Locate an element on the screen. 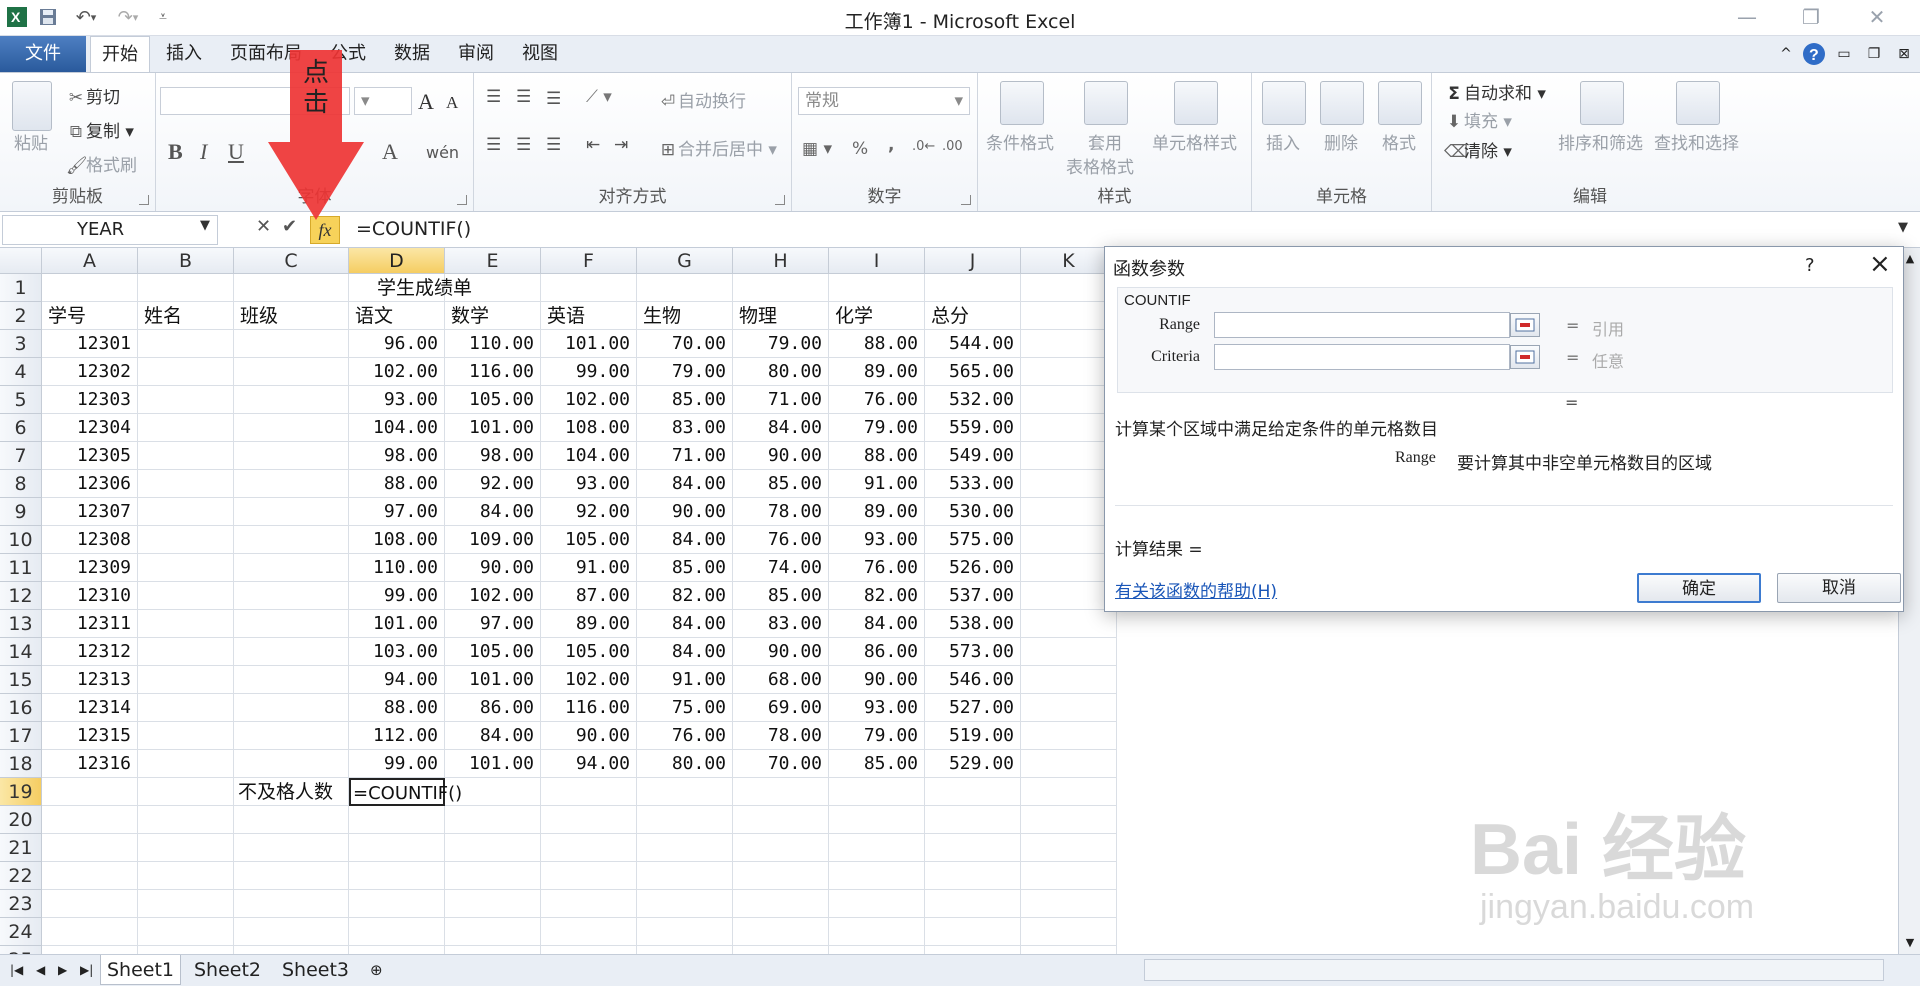  cell-b16 is located at coordinates (186, 708).